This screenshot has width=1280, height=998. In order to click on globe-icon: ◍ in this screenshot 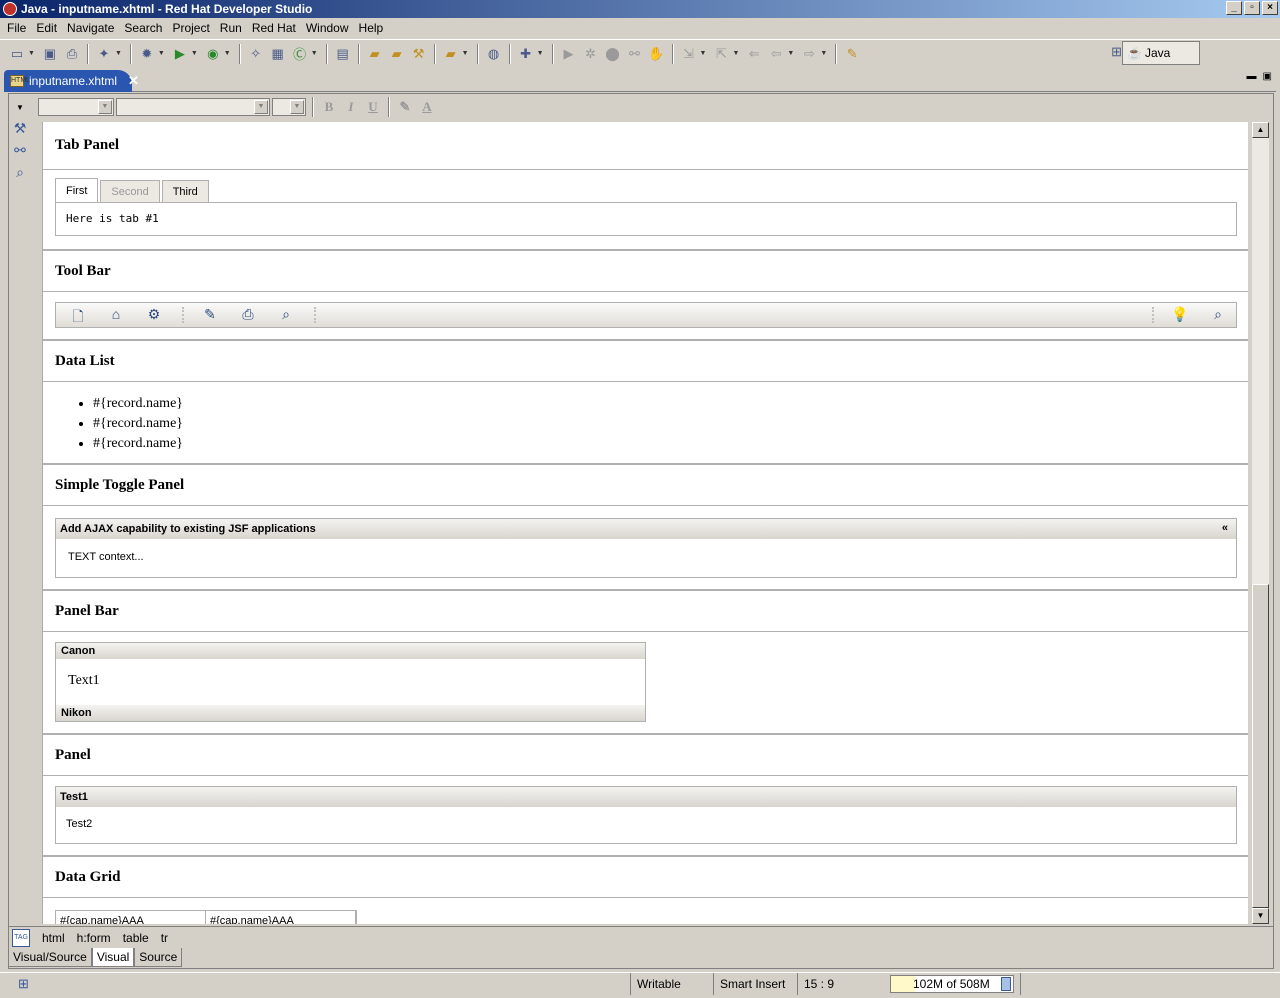, I will do `click(494, 54)`.